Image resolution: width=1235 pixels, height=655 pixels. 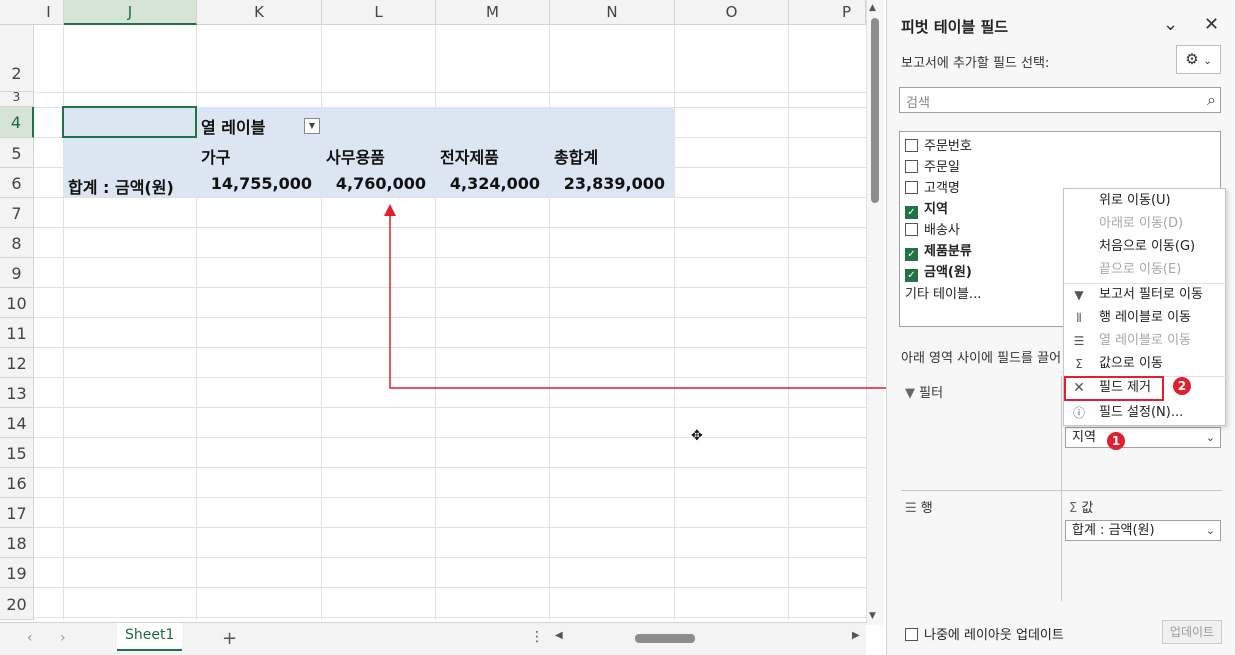 What do you see at coordinates (1079, 318) in the screenshot?
I see `rows-icon: ⦀` at bounding box center [1079, 318].